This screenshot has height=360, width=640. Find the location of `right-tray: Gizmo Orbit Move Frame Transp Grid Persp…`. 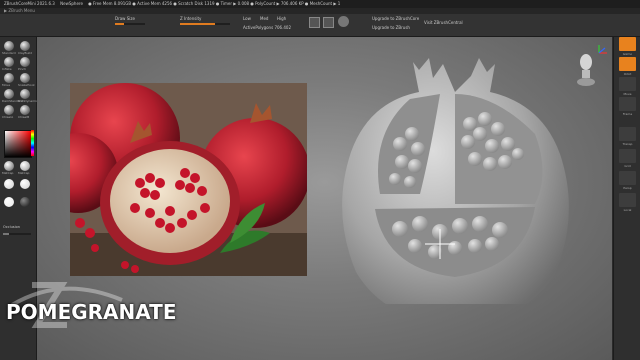

right-tray: Gizmo Orbit Move Frame Transp Grid Persp… is located at coordinates (626, 198).